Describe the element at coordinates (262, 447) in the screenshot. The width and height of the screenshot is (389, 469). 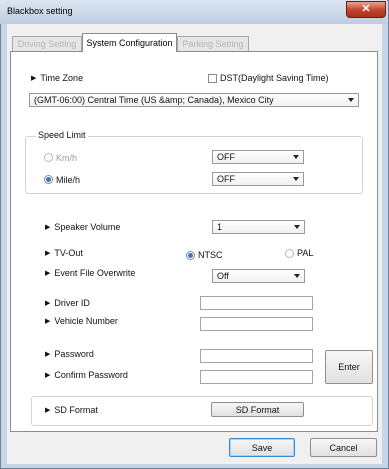
I see `save-button: Save` at that location.